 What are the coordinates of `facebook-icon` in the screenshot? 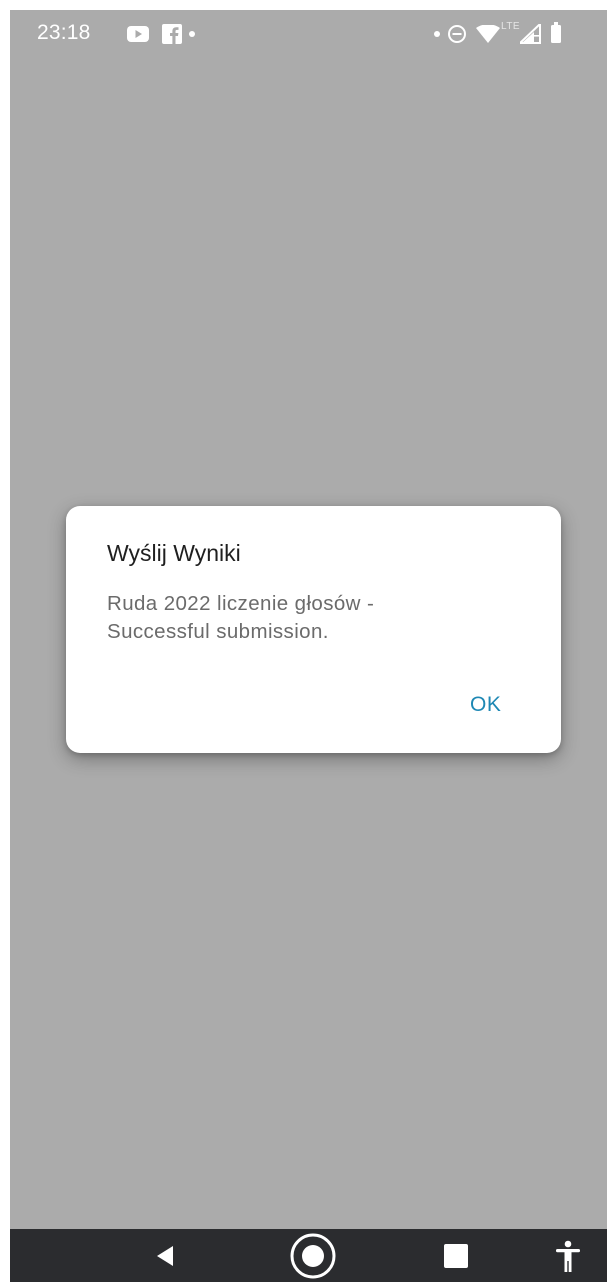 It's located at (172, 34).